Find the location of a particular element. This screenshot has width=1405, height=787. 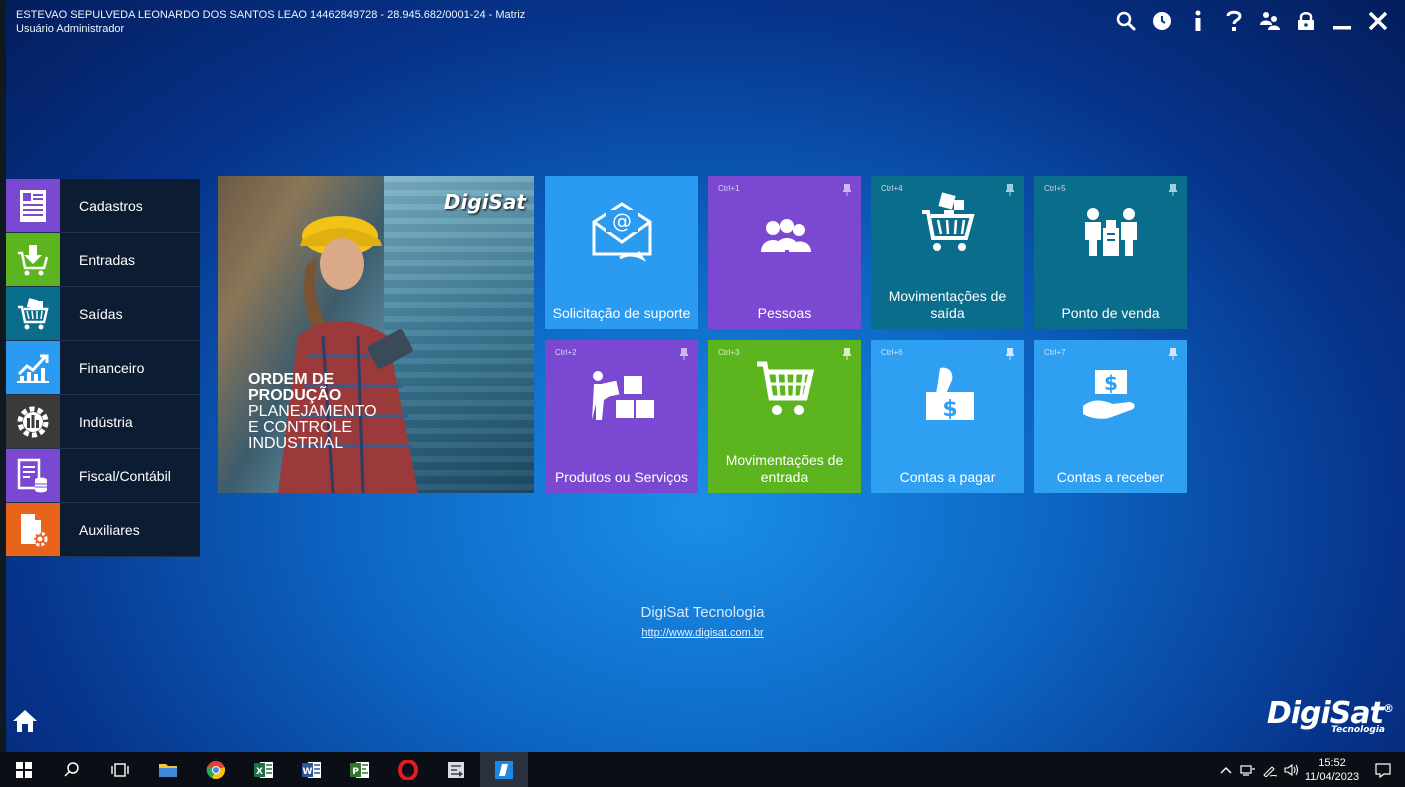

svg-text: W is located at coordinates (308, 772).